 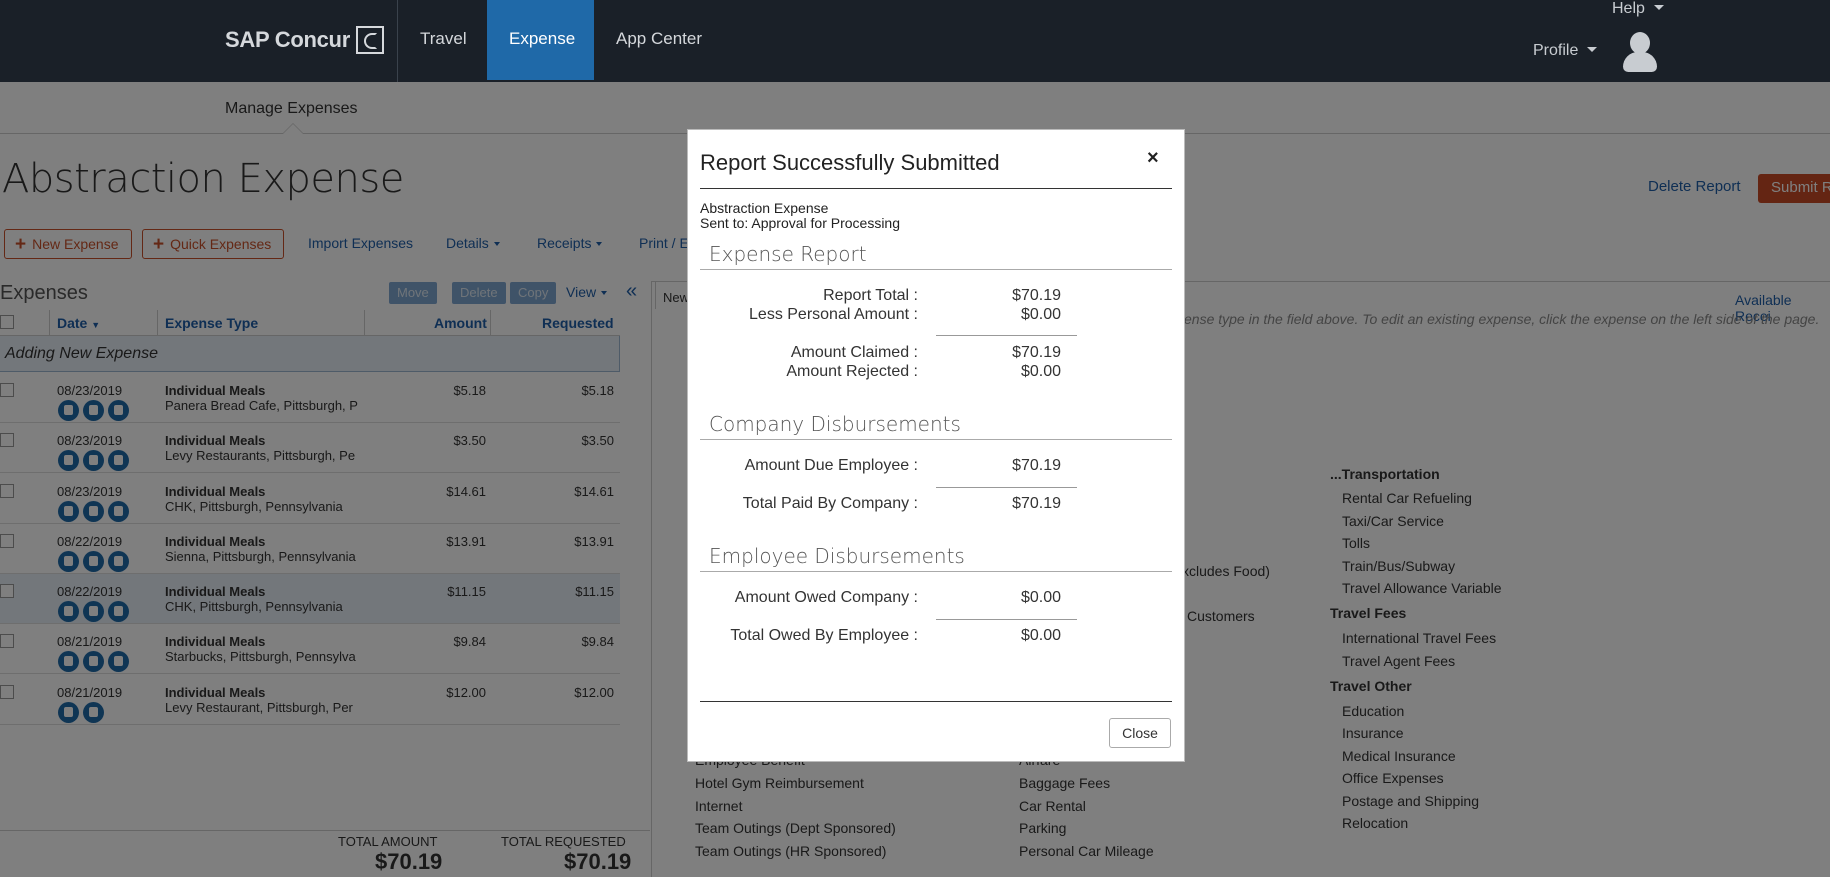 I want to click on logo-text: SAP Concur, so click(x=287, y=39).